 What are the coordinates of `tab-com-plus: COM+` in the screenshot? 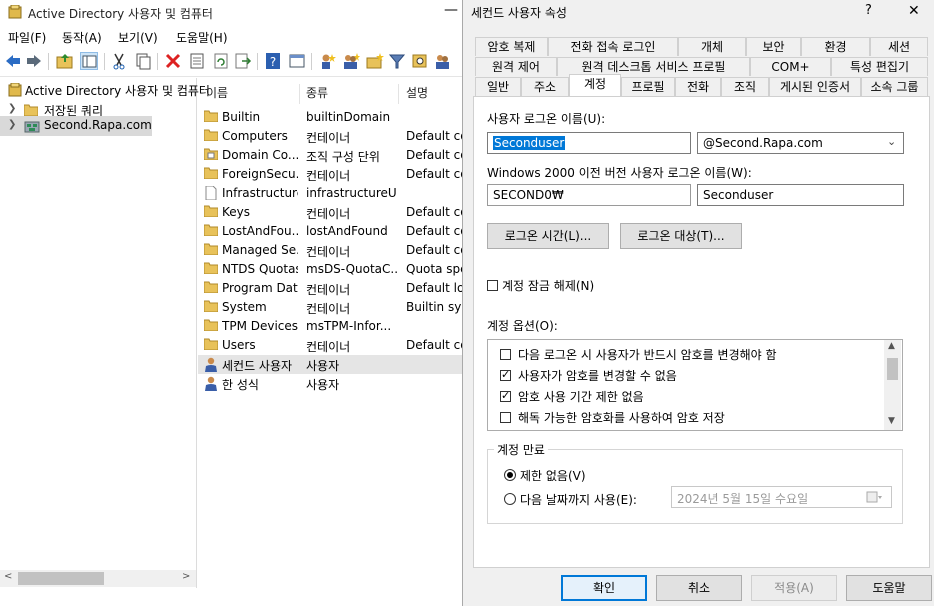 It's located at (790, 66).